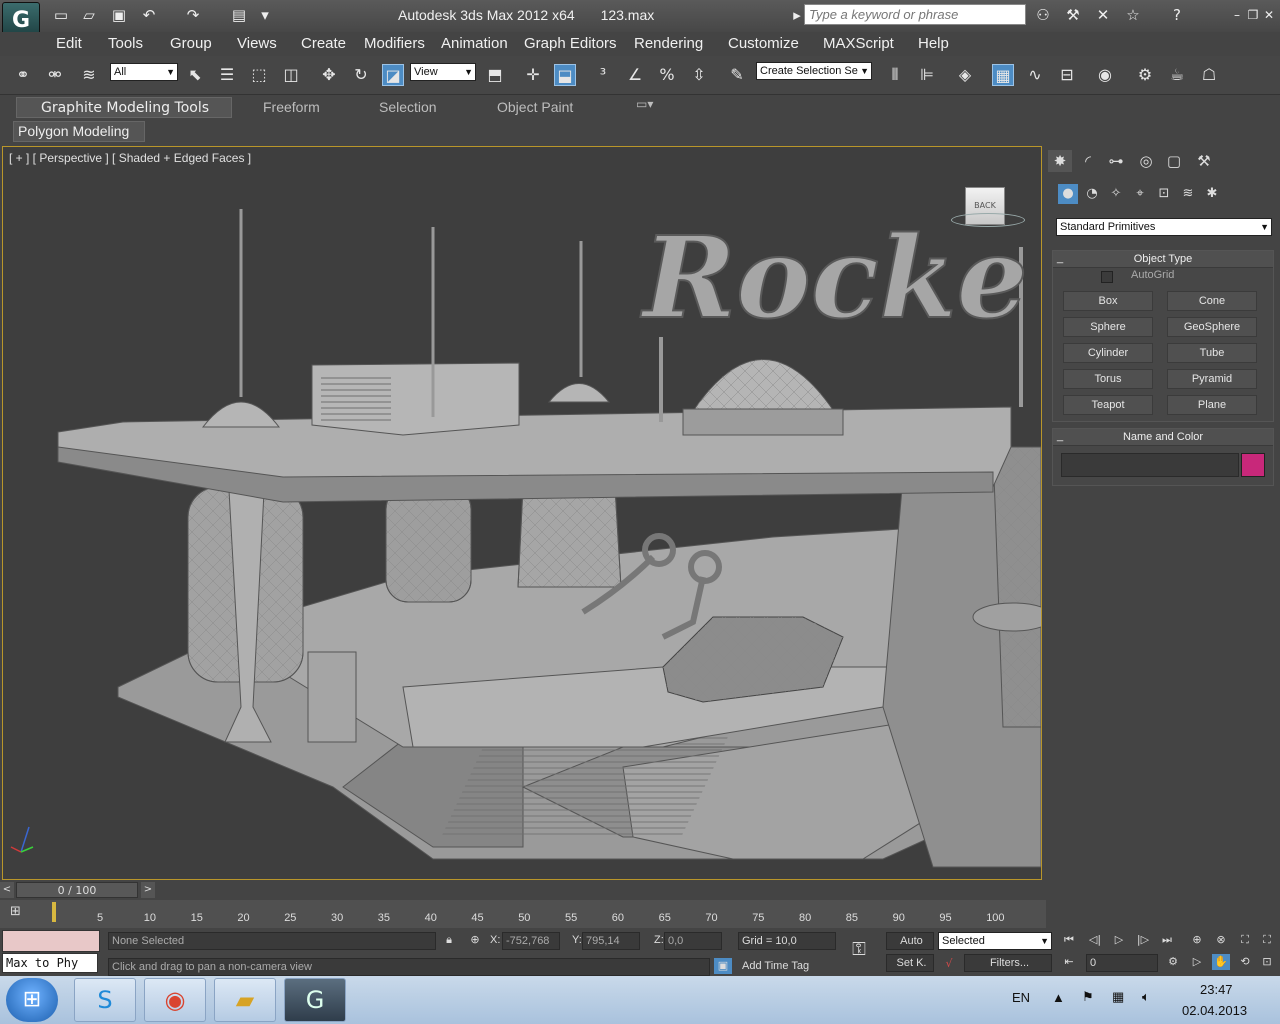  I want to click on systems-icon: ✱, so click(1212, 194).